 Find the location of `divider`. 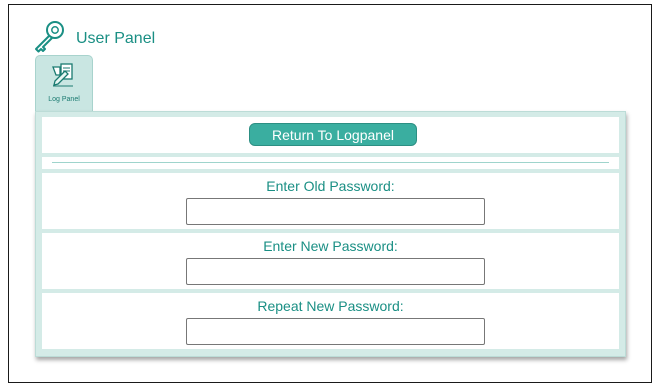

divider is located at coordinates (330, 163).